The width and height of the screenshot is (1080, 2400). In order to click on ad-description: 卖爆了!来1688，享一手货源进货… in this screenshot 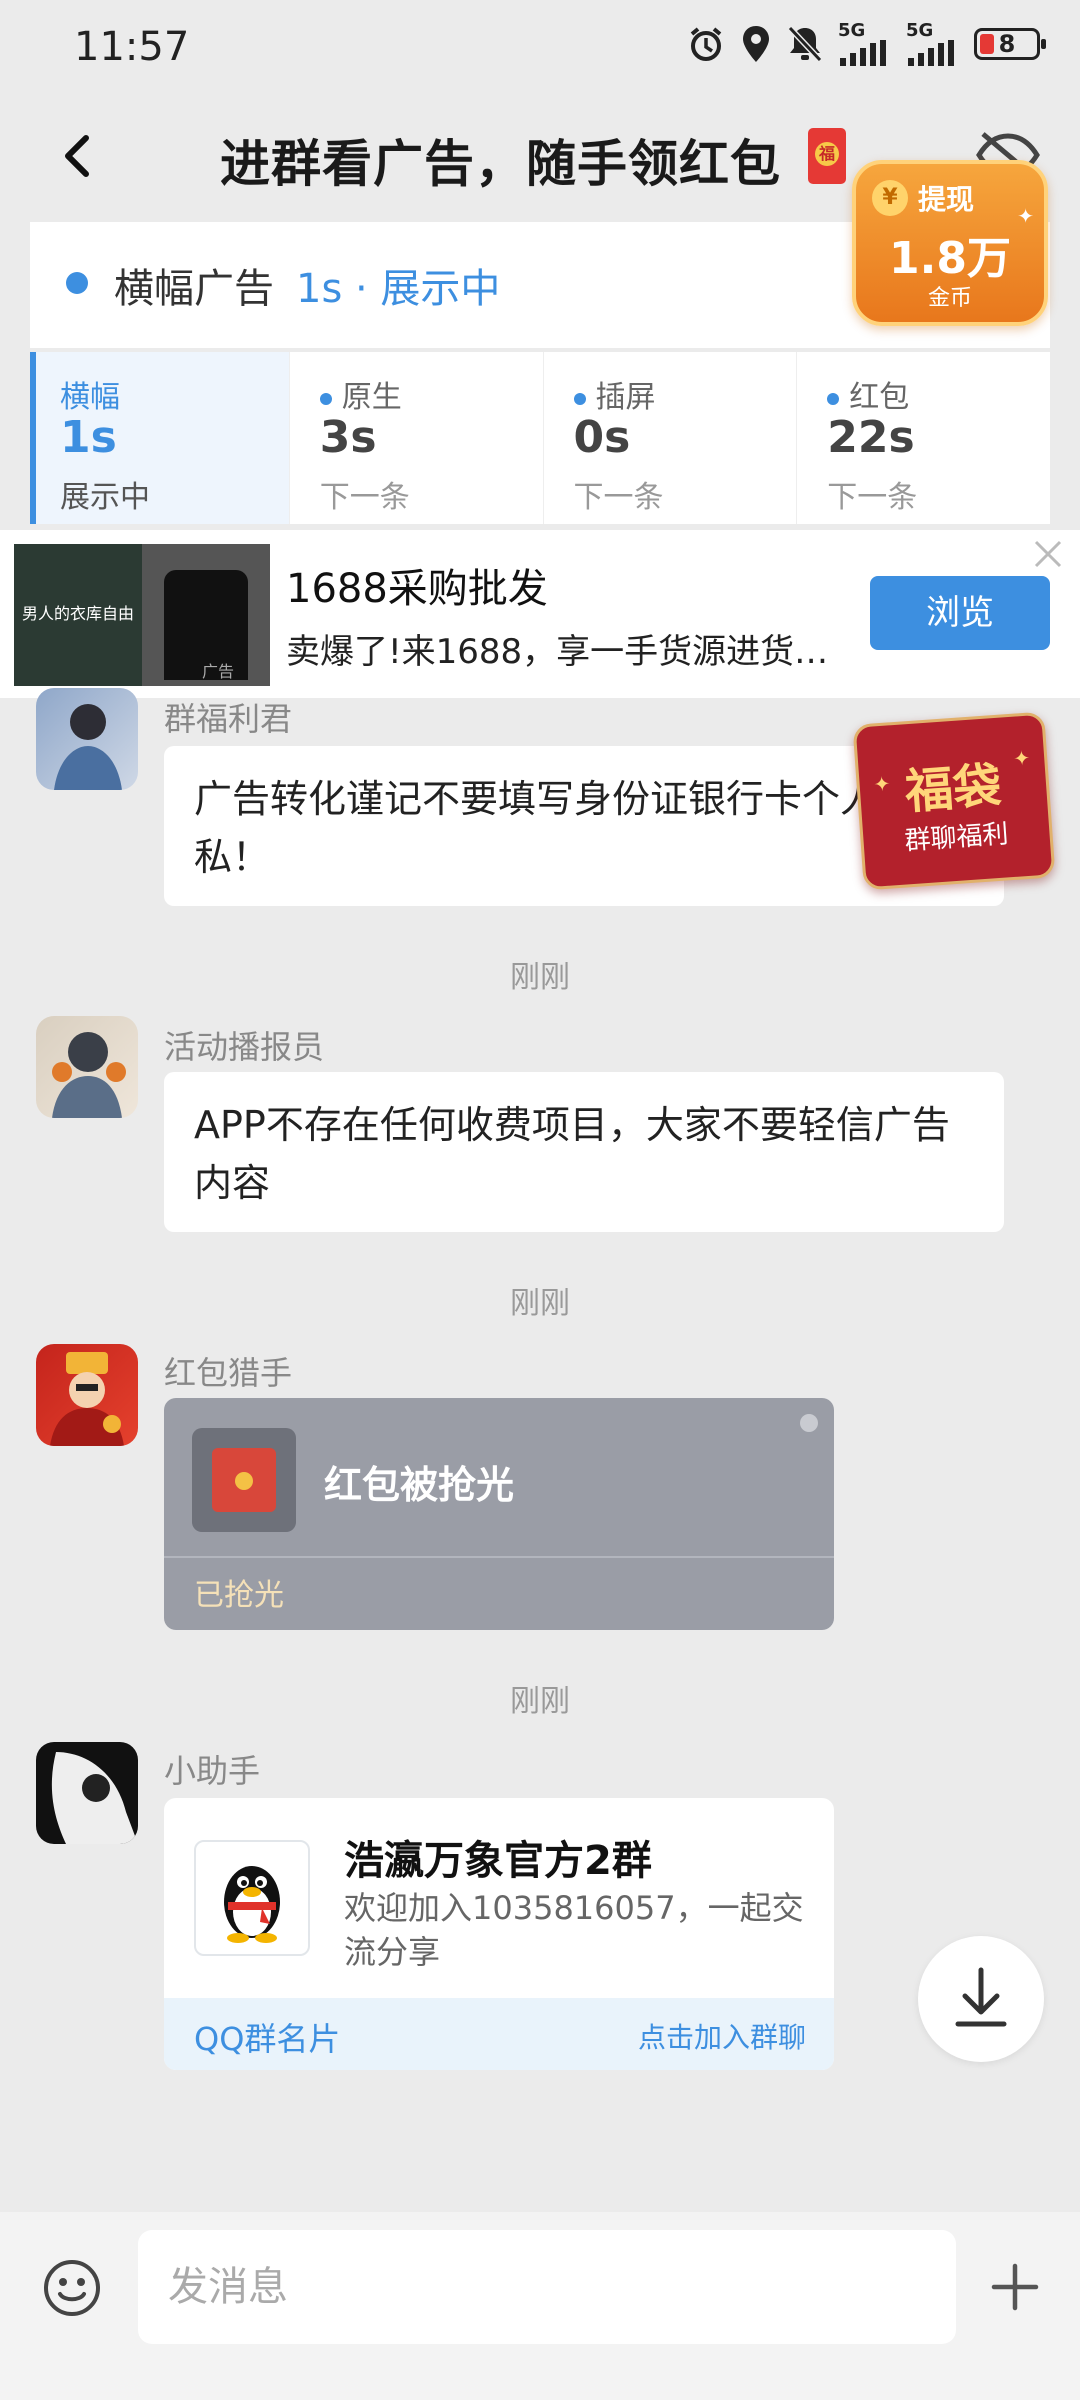, I will do `click(557, 652)`.